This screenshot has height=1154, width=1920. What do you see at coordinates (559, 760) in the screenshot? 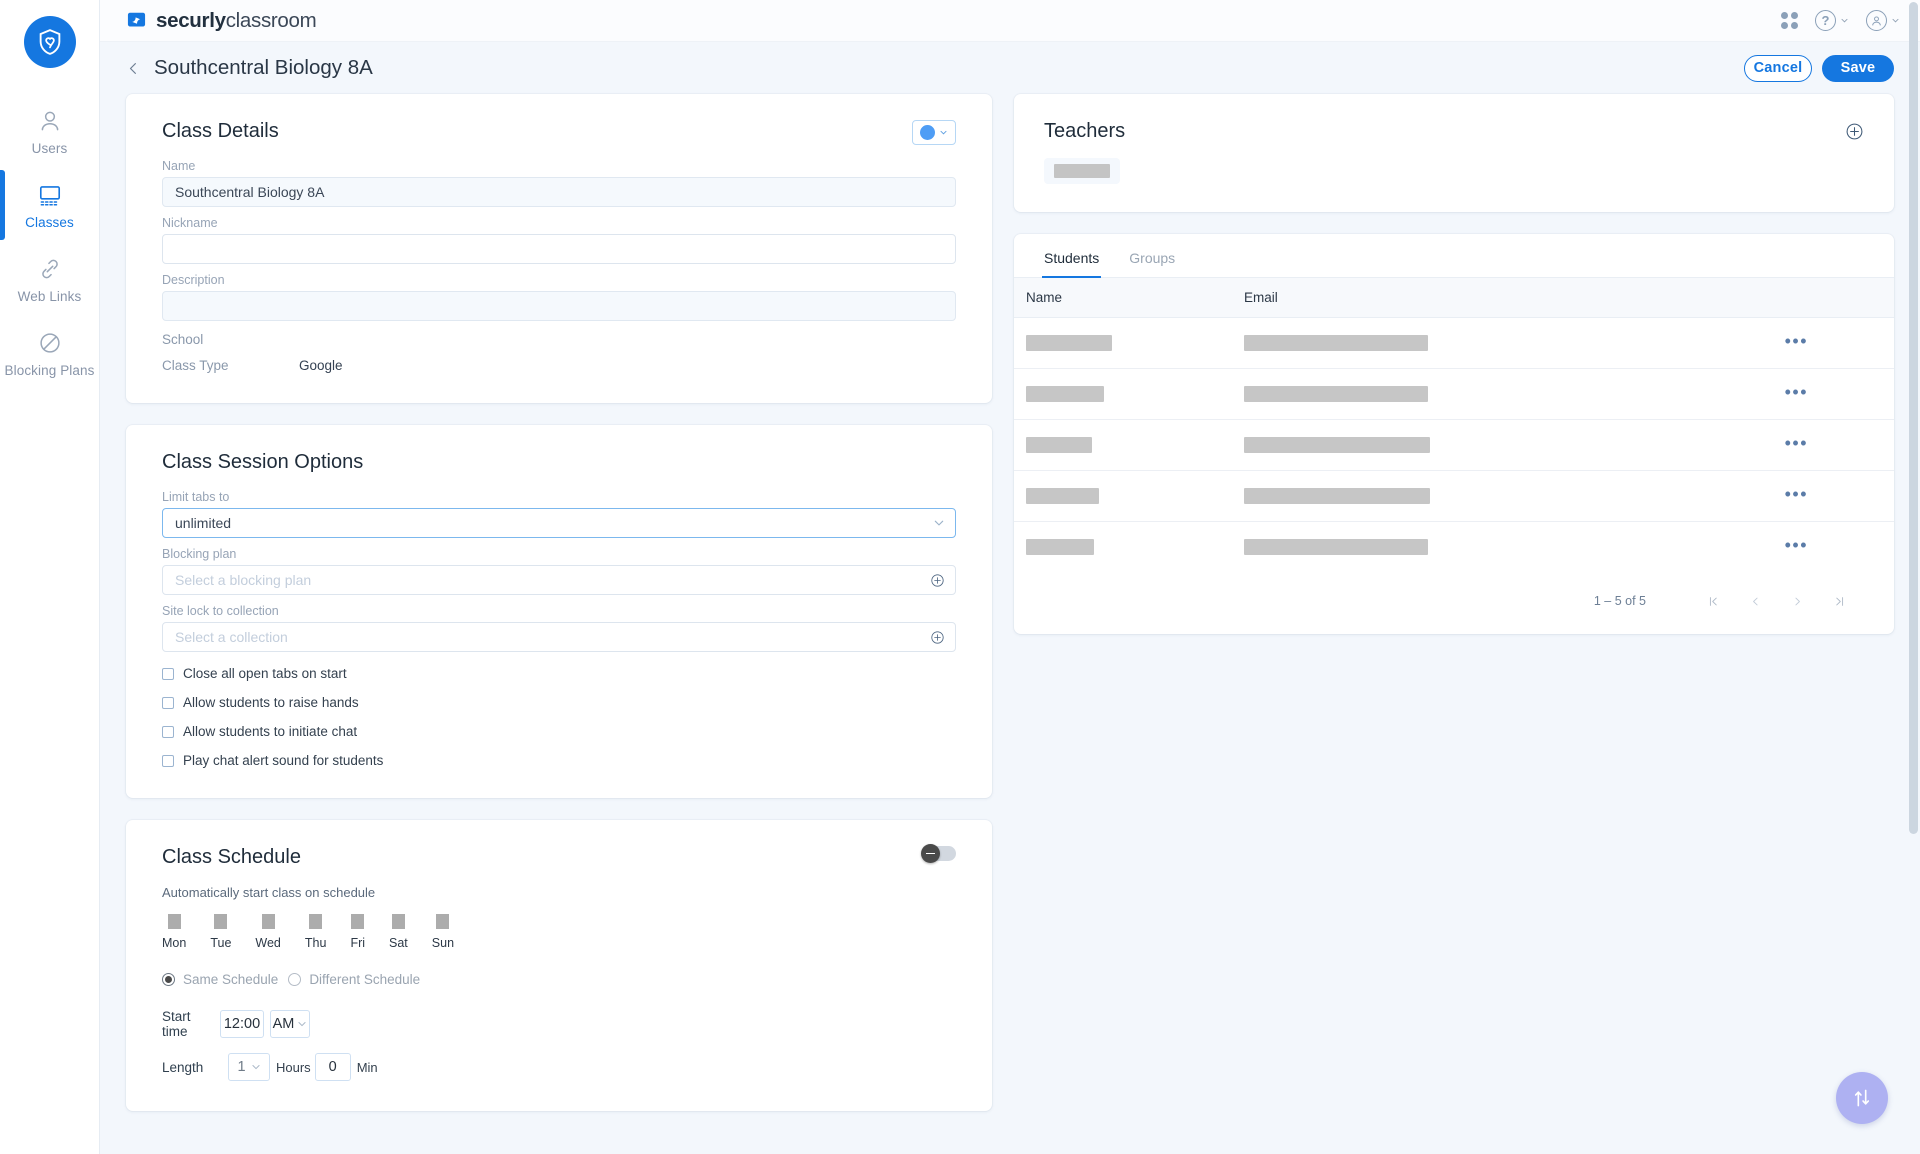
I see `checkbox-chat-alert-sound: Play chat alert sound for students` at bounding box center [559, 760].